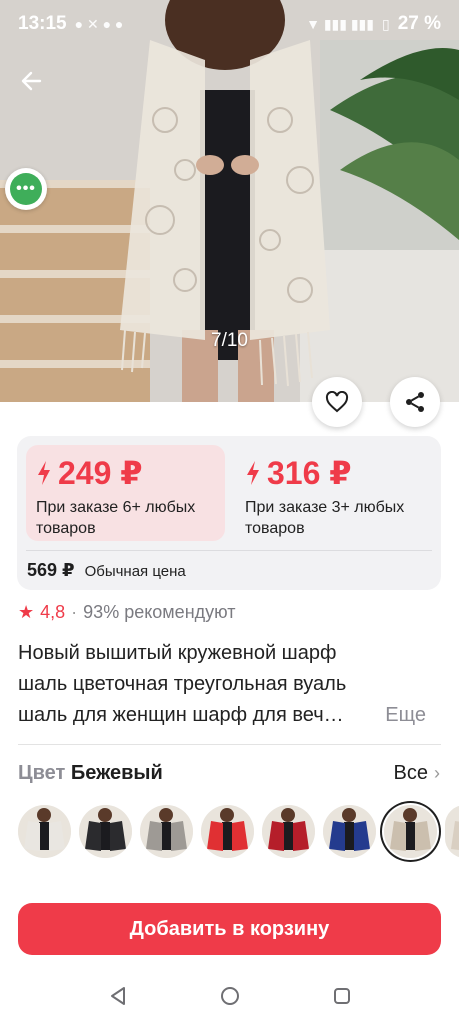 This screenshot has height=1024, width=459. What do you see at coordinates (118, 996) in the screenshot?
I see `back-triangle-icon` at bounding box center [118, 996].